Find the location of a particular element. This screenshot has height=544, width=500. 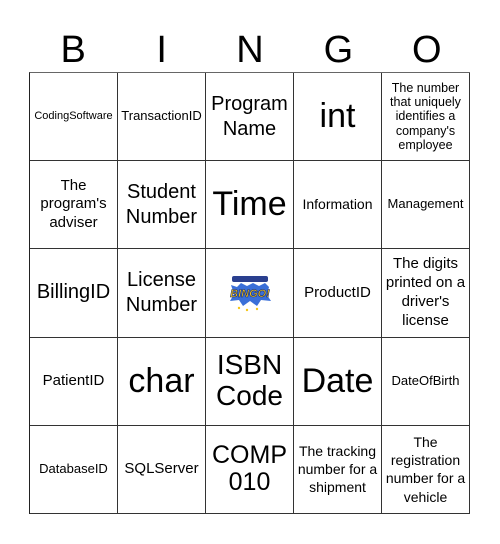

bingo-cell: The digits printed on a driver's license is located at coordinates (426, 293).